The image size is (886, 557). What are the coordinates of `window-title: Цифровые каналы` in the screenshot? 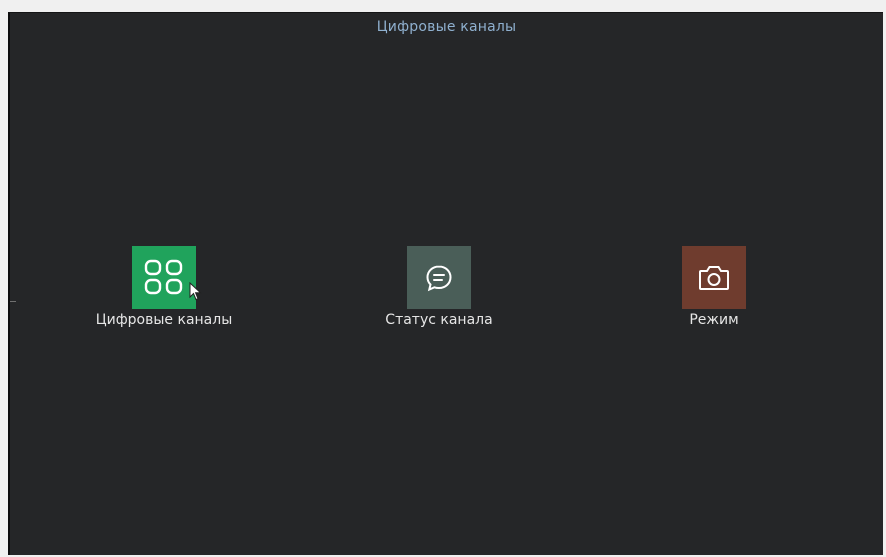 It's located at (446, 27).